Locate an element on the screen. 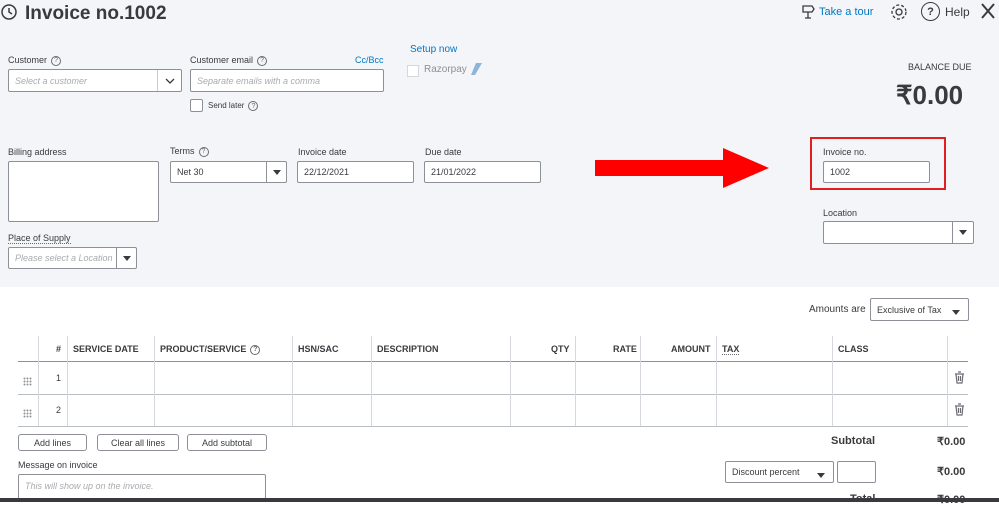  col-header-class: CLASS is located at coordinates (853, 349).